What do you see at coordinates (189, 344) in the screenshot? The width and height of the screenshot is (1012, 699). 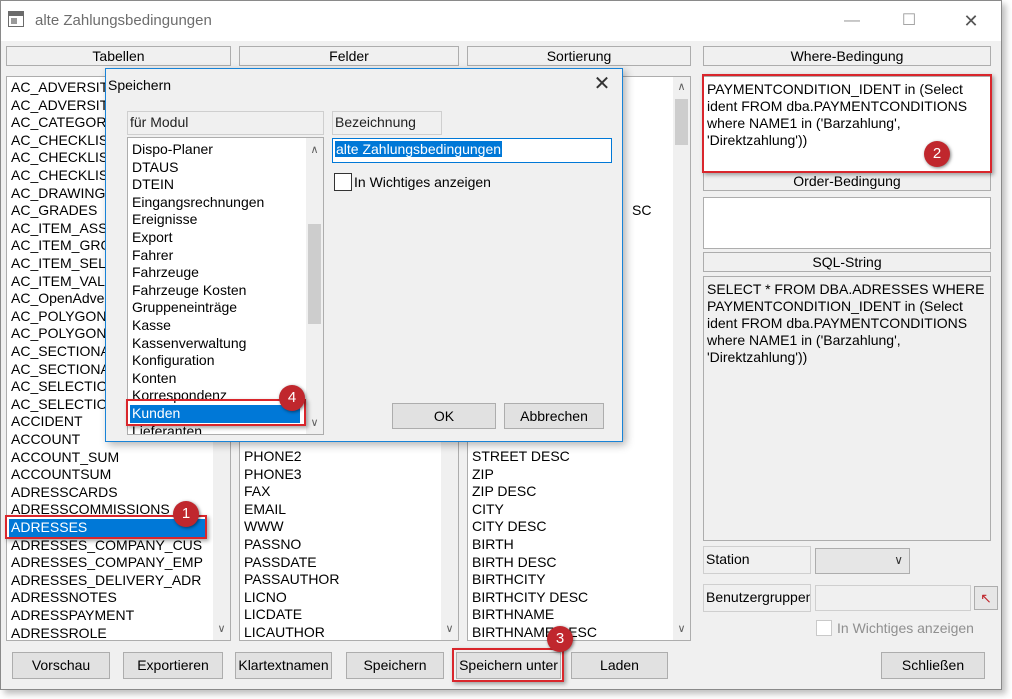 I see `list-item: Kassenverwaltung` at bounding box center [189, 344].